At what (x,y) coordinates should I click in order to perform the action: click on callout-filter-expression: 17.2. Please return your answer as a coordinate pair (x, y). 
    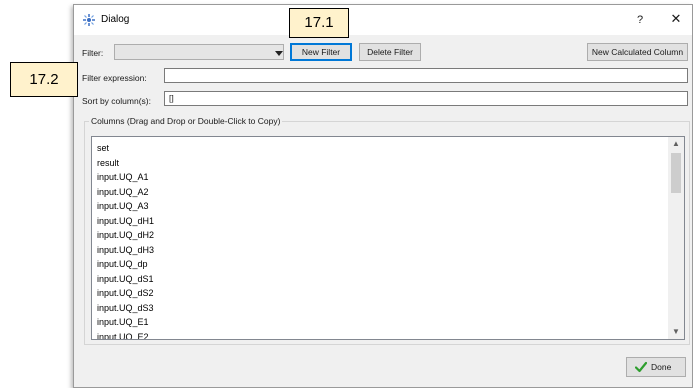
    Looking at the image, I should click on (44, 79).